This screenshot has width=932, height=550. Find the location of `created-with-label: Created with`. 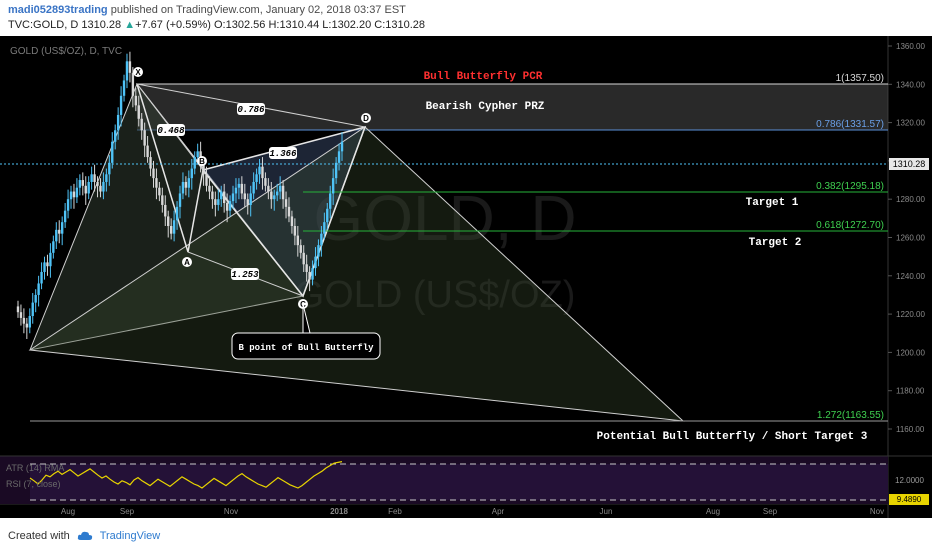

created-with-label: Created with is located at coordinates (39, 536).